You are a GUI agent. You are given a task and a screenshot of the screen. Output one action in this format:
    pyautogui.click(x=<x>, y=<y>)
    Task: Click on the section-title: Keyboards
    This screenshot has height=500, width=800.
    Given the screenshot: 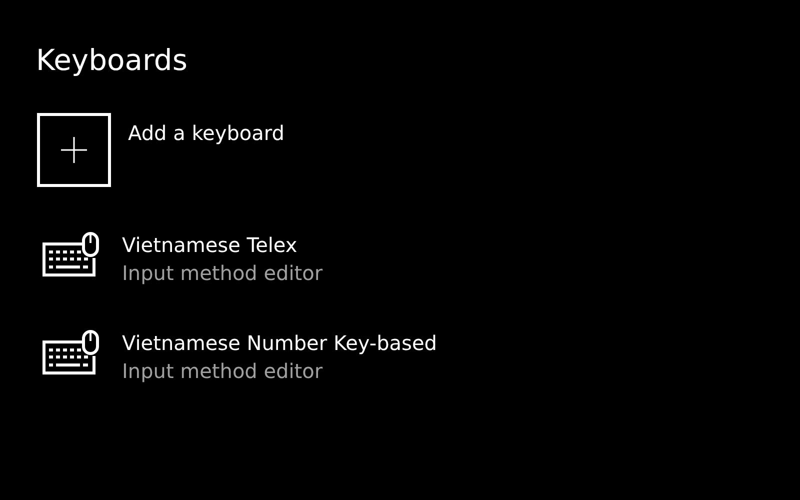 What is the action you would take?
    pyautogui.click(x=112, y=60)
    